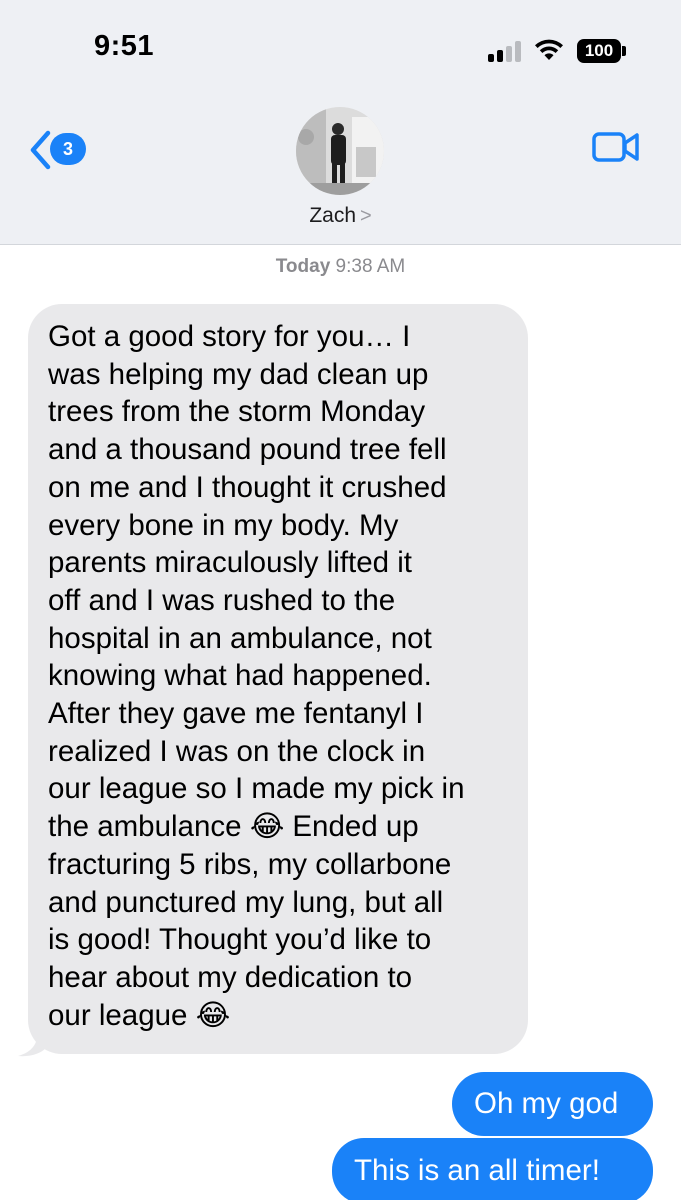 The height and width of the screenshot is (1200, 681). What do you see at coordinates (599, 51) in the screenshot?
I see `battery-indicator: 100` at bounding box center [599, 51].